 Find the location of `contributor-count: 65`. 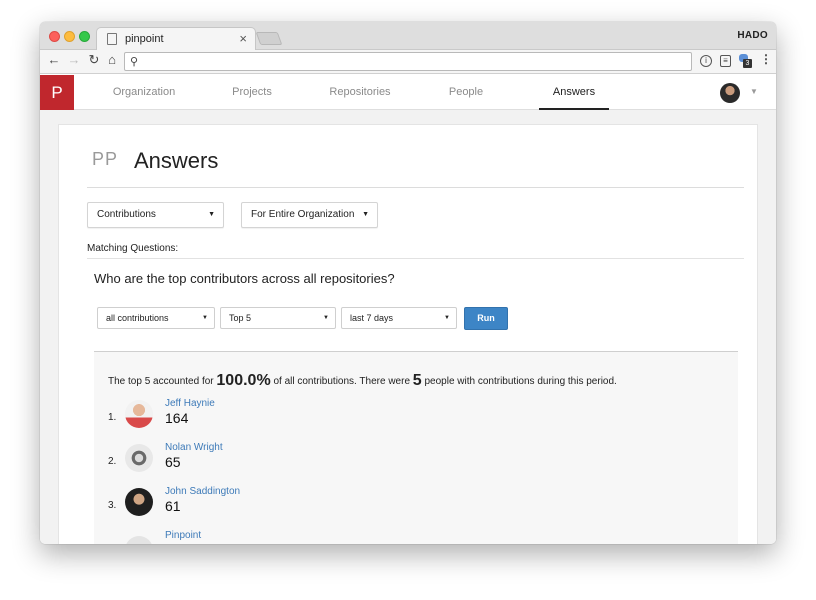

contributor-count: 65 is located at coordinates (173, 462).